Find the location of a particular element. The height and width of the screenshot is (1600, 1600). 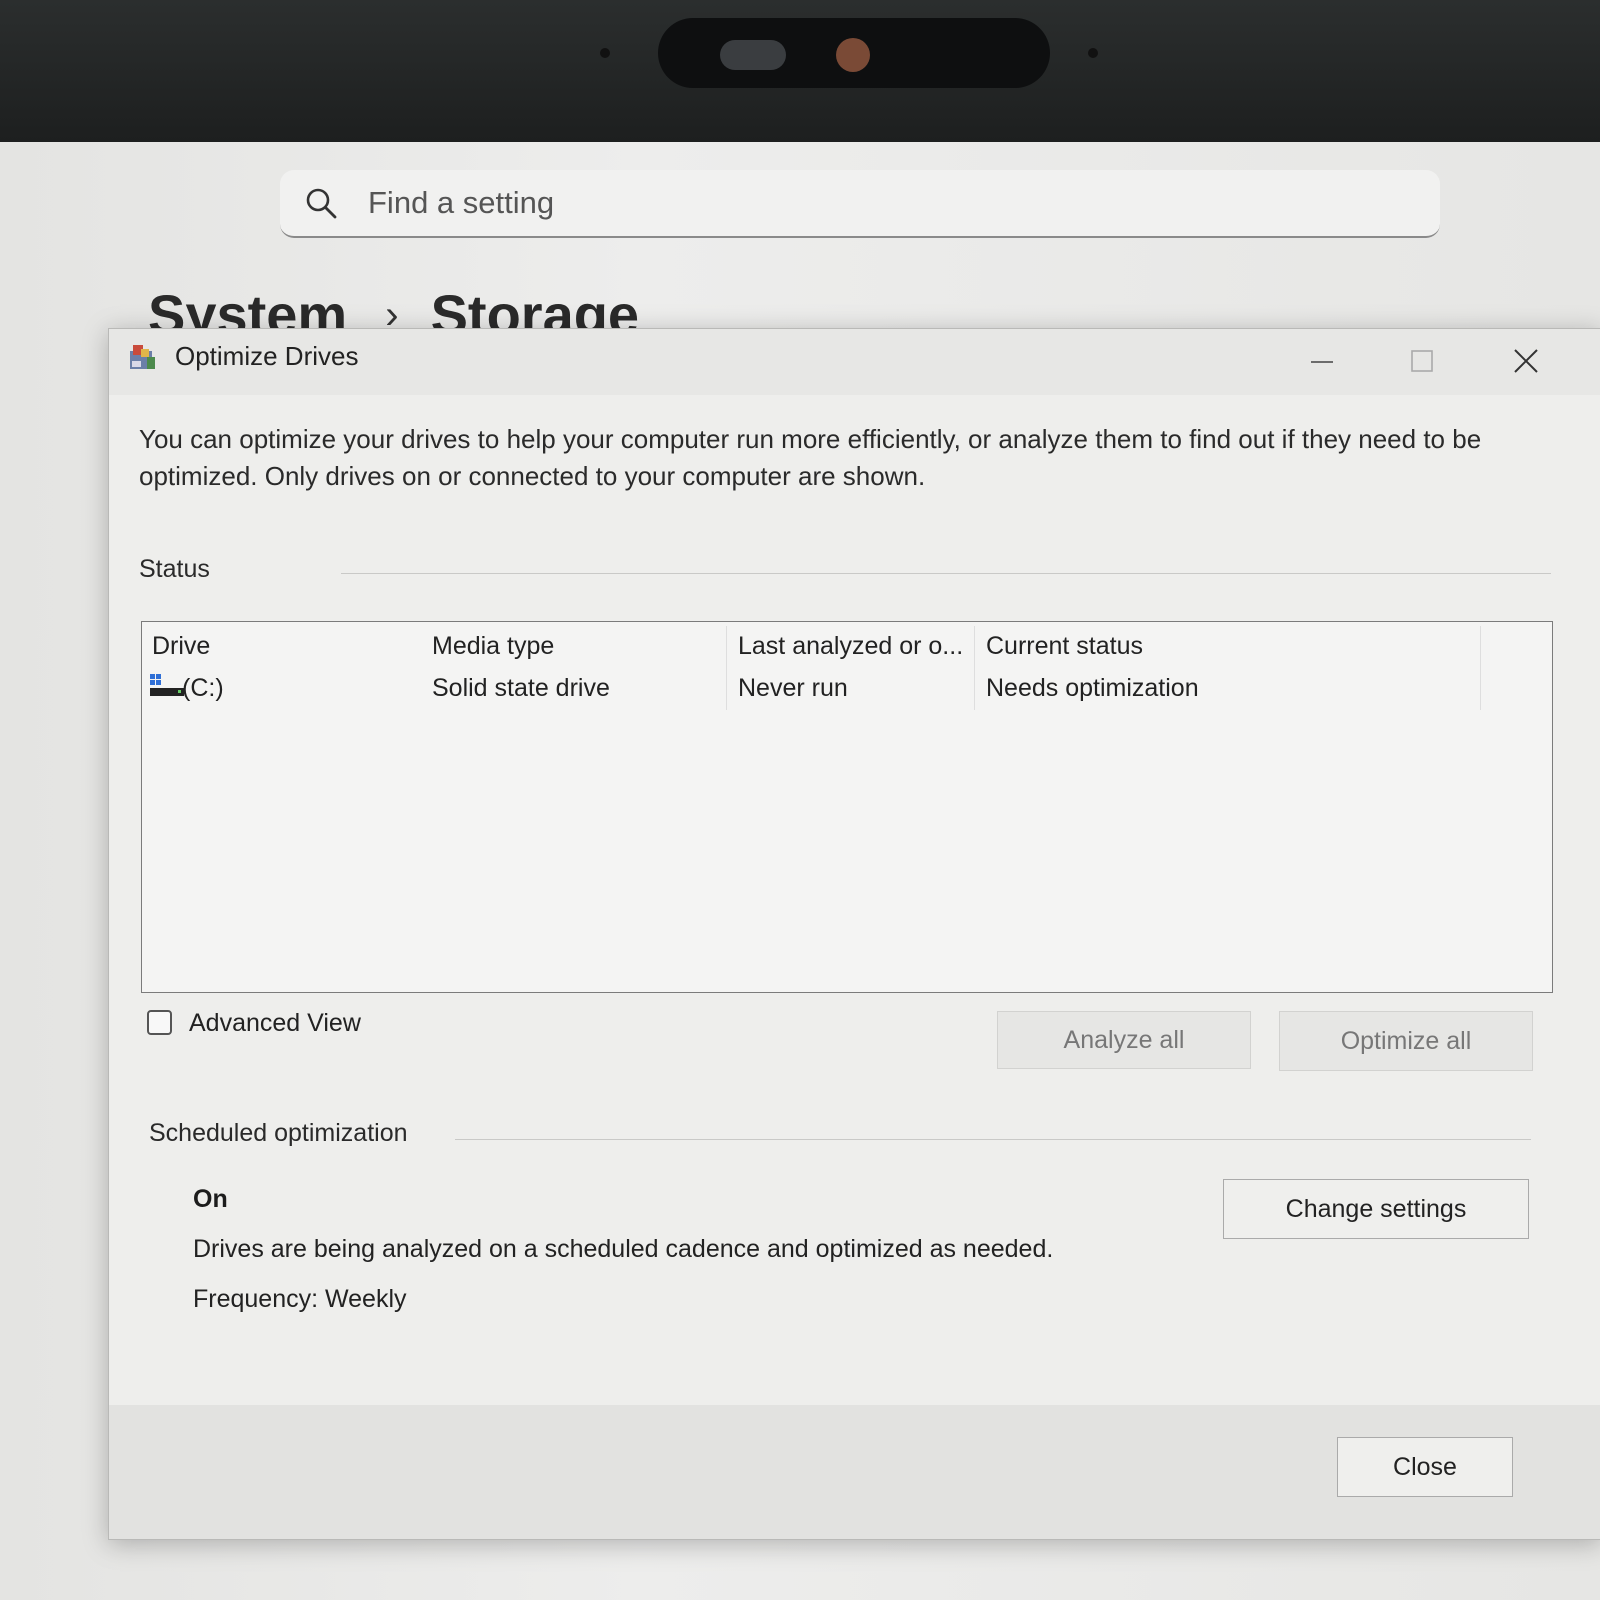

maximize-icon is located at coordinates (1422, 361).